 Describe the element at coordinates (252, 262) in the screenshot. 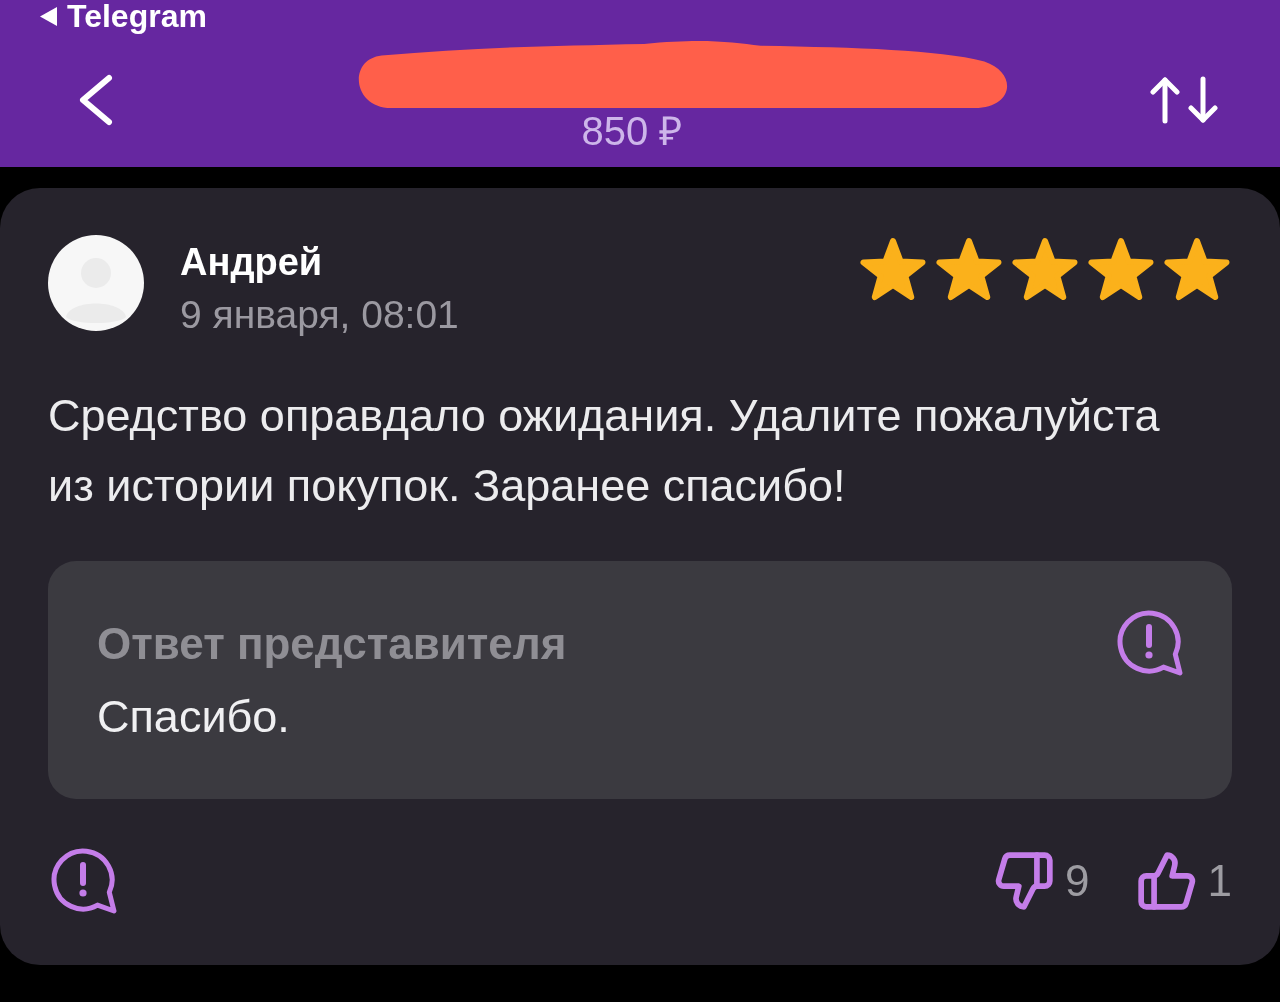

I see `author-name: Андрей` at that location.